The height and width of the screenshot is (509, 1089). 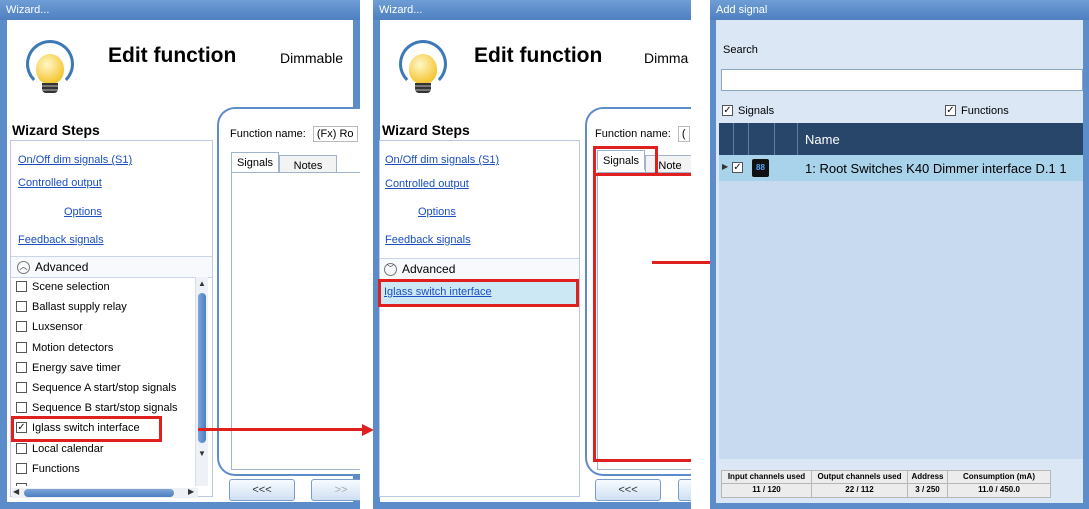 What do you see at coordinates (62, 267) in the screenshot?
I see `advanced-label: Advanced` at bounding box center [62, 267].